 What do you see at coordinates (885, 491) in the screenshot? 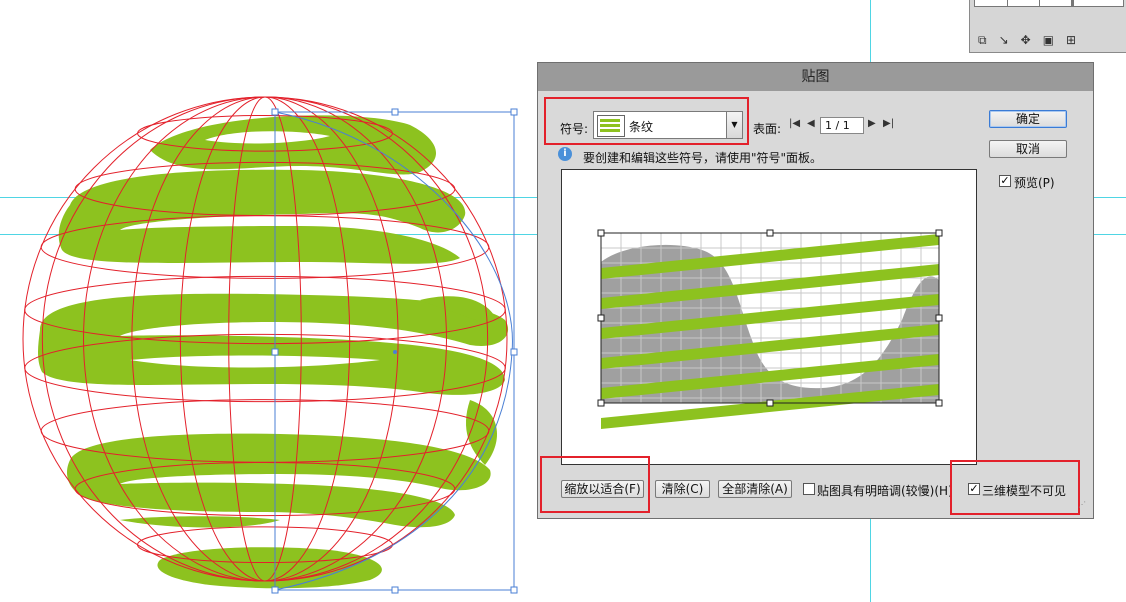
I see `shade-artwork-label: 贴图具有明暗调(较慢)(H)` at bounding box center [885, 491].